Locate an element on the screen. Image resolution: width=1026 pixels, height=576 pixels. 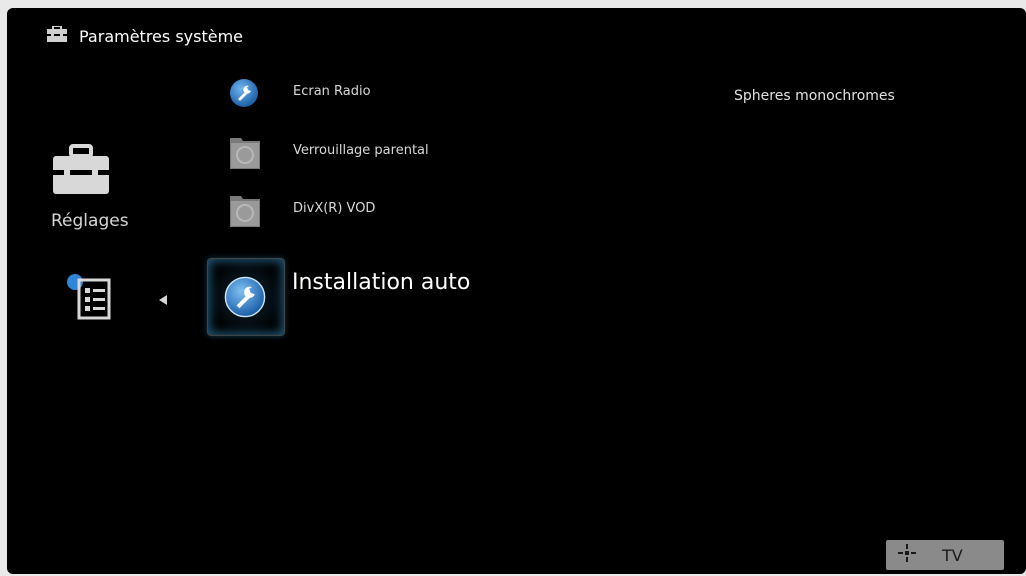
tv-badge: TV is located at coordinates (945, 555).